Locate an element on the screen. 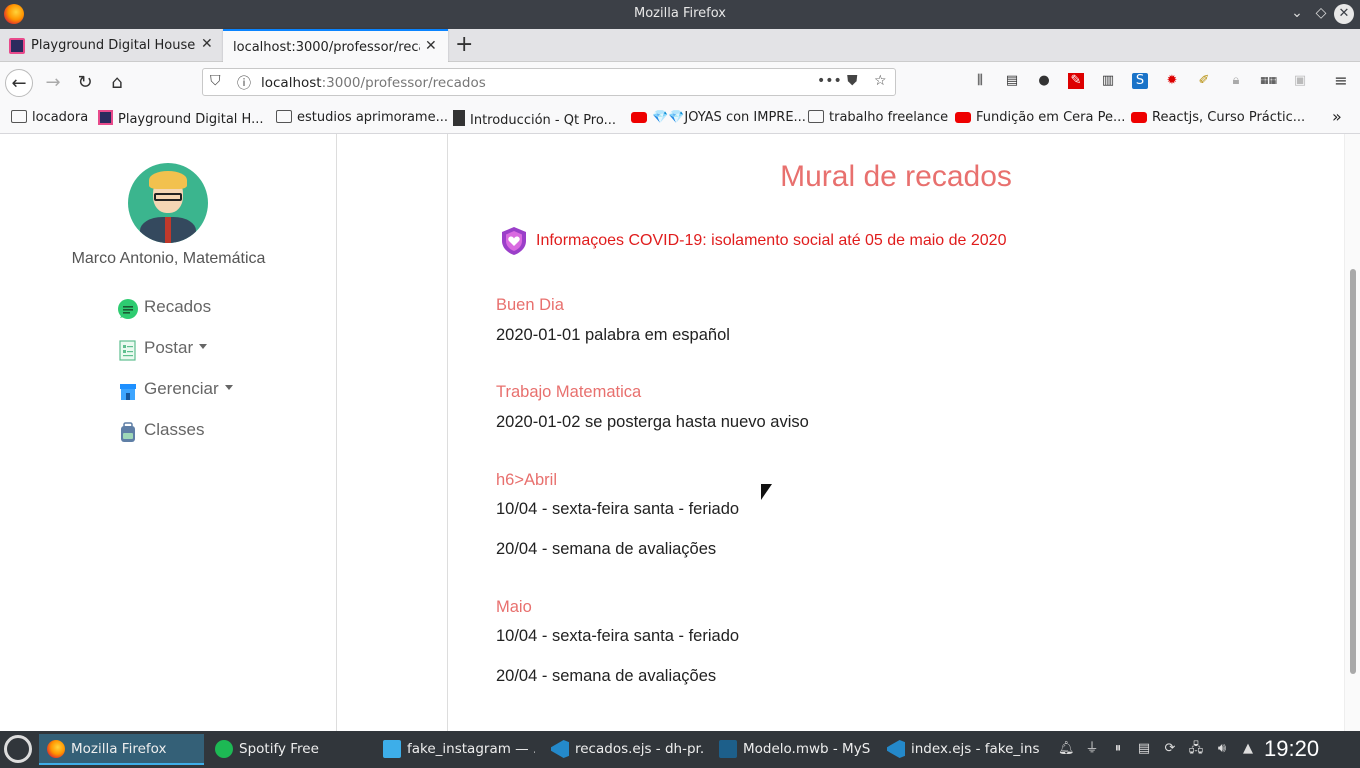  task-spotify: Spotify Free is located at coordinates (289, 749).